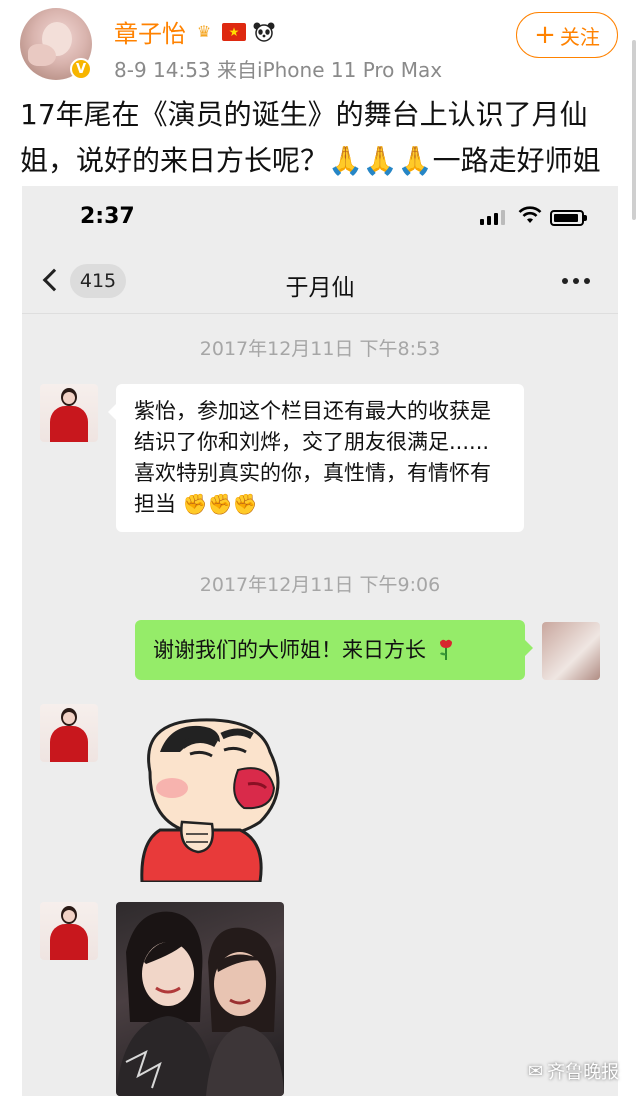 This screenshot has width=640, height=1096. Describe the element at coordinates (320, 585) in the screenshot. I see `message-timestamp: 2017年12月11日 下午9:06` at that location.